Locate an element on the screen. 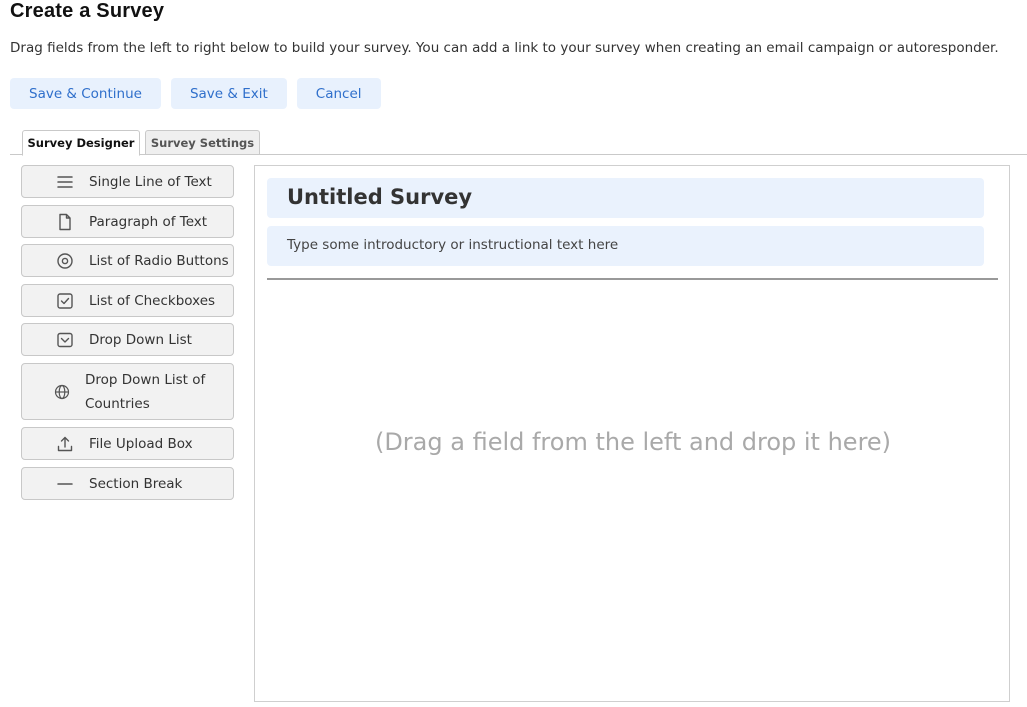 The height and width of the screenshot is (707, 1027). field-dropdown-list: Drop Down List is located at coordinates (127, 339).